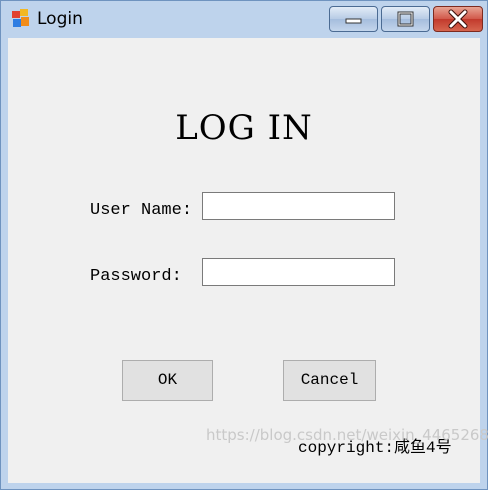 This screenshot has height=492, width=490. What do you see at coordinates (141, 210) in the screenshot?
I see `username-label: User Name:` at bounding box center [141, 210].